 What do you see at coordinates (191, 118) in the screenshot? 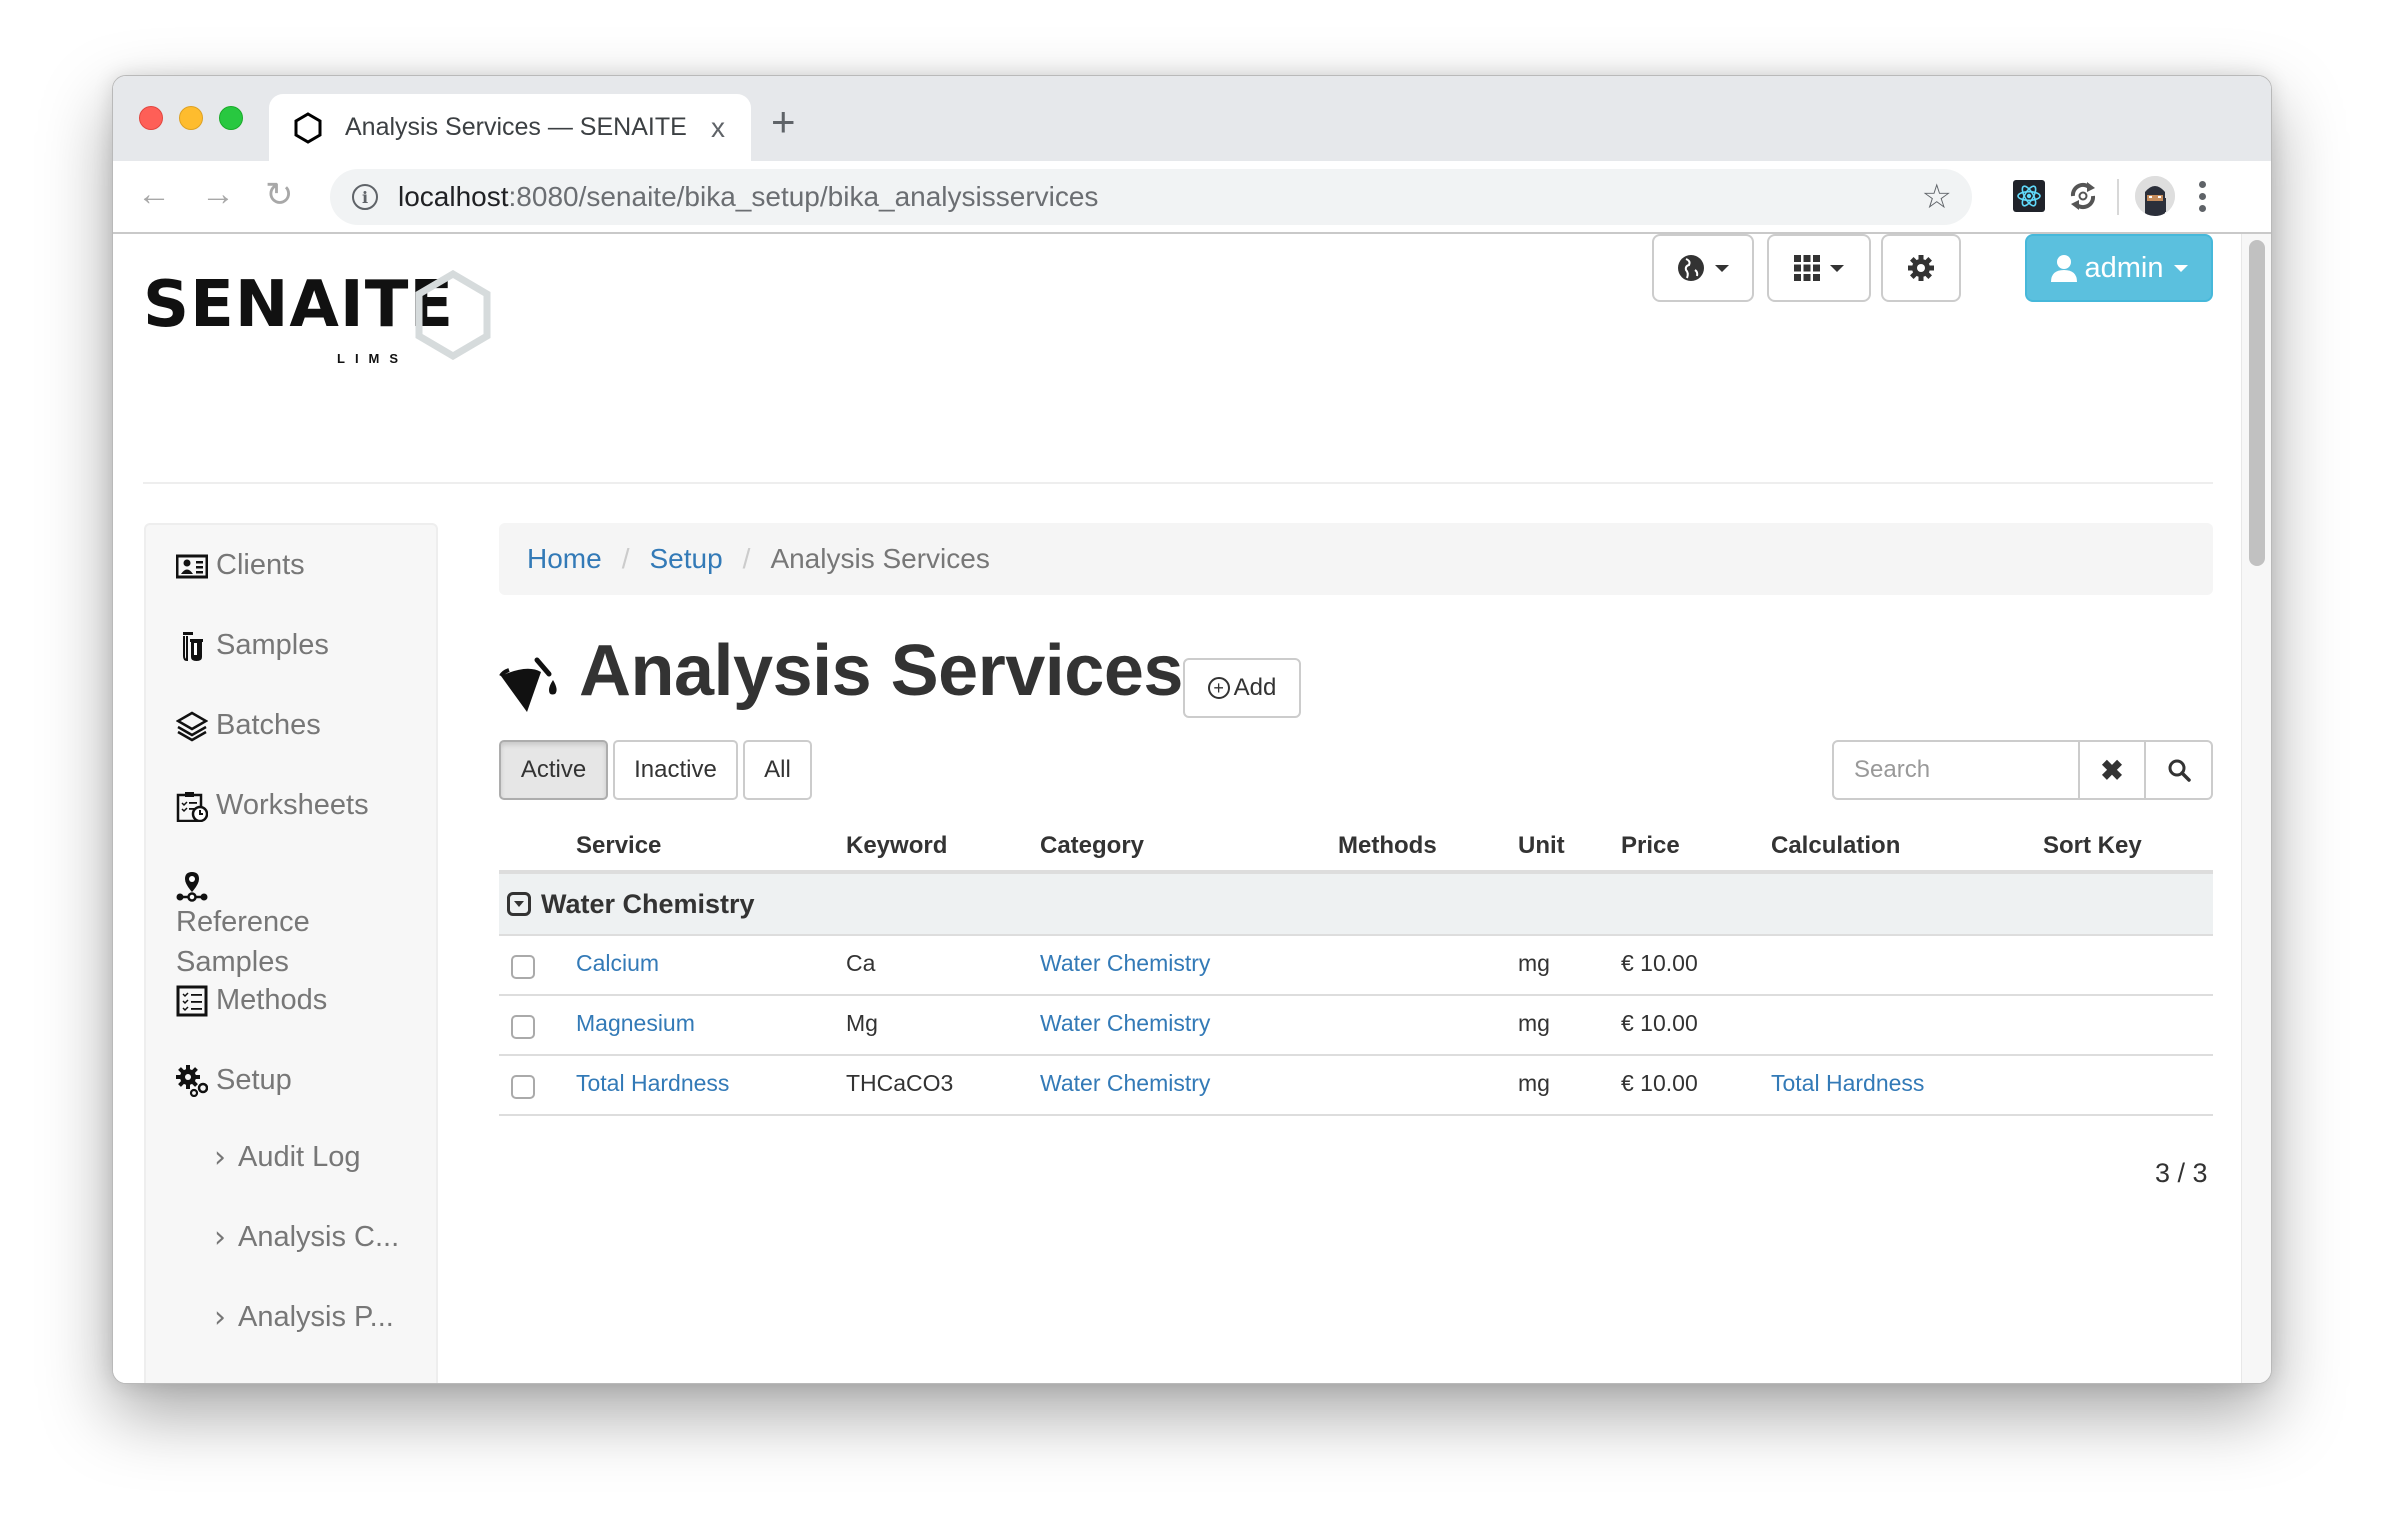
I see `minimize-window-button` at bounding box center [191, 118].